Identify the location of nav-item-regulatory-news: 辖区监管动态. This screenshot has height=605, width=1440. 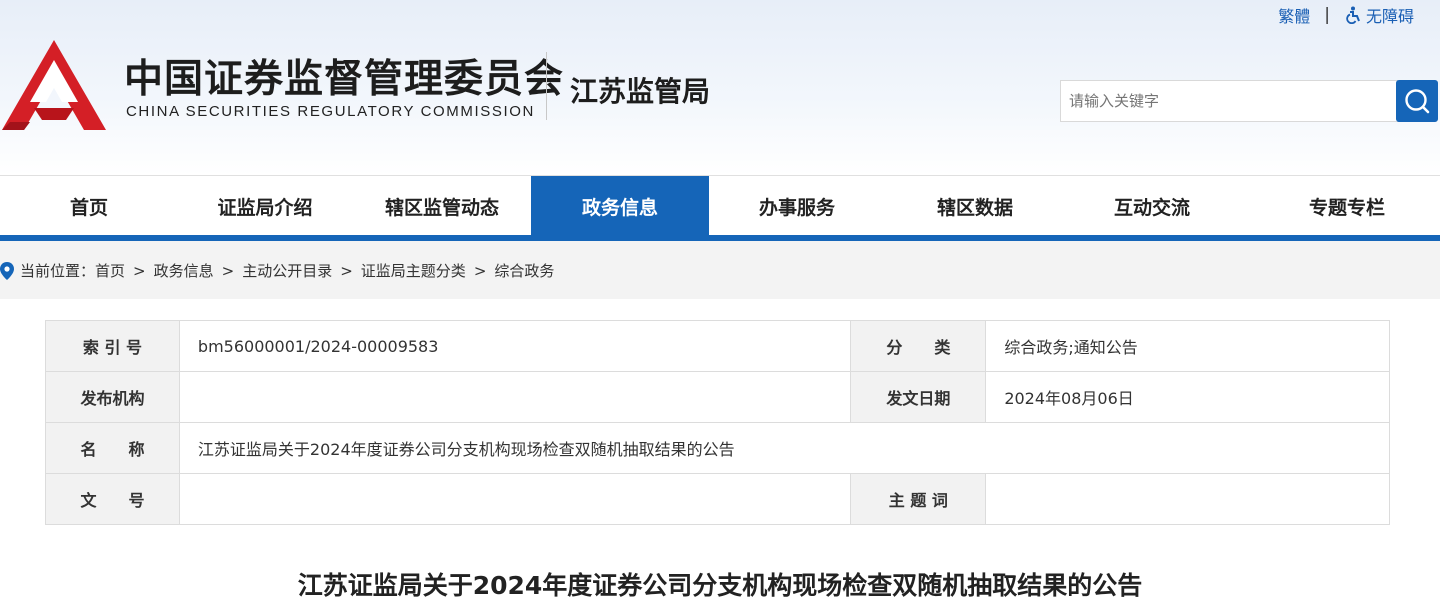
(442, 206).